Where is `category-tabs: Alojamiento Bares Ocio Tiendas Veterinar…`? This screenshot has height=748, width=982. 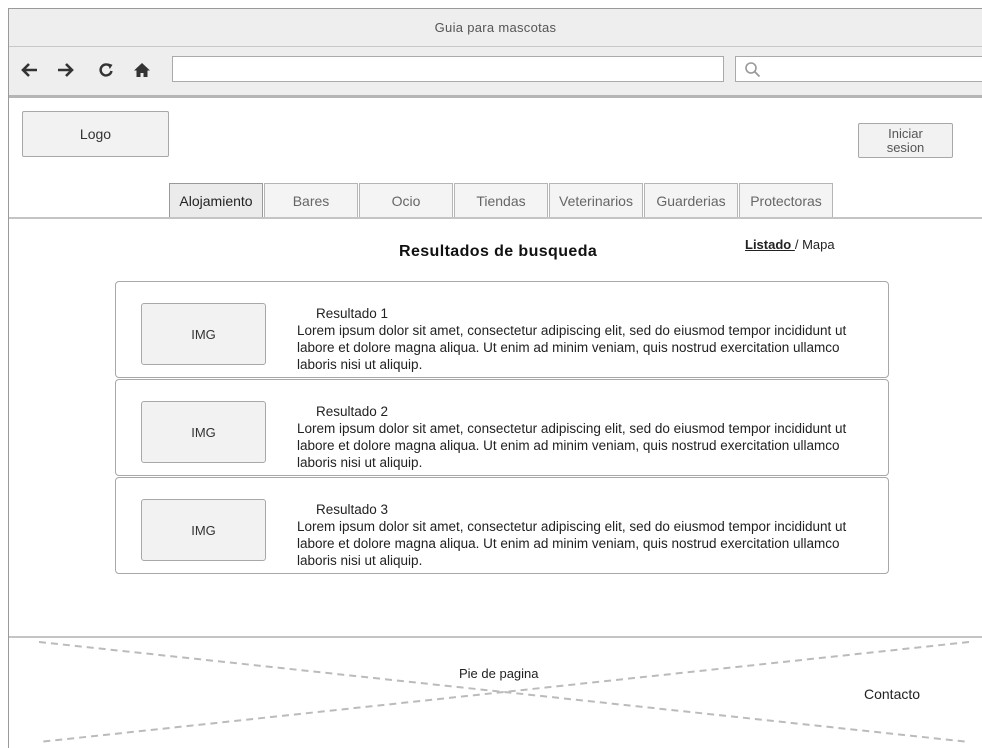 category-tabs: Alojamiento Bares Ocio Tiendas Veterinar… is located at coordinates (501, 200).